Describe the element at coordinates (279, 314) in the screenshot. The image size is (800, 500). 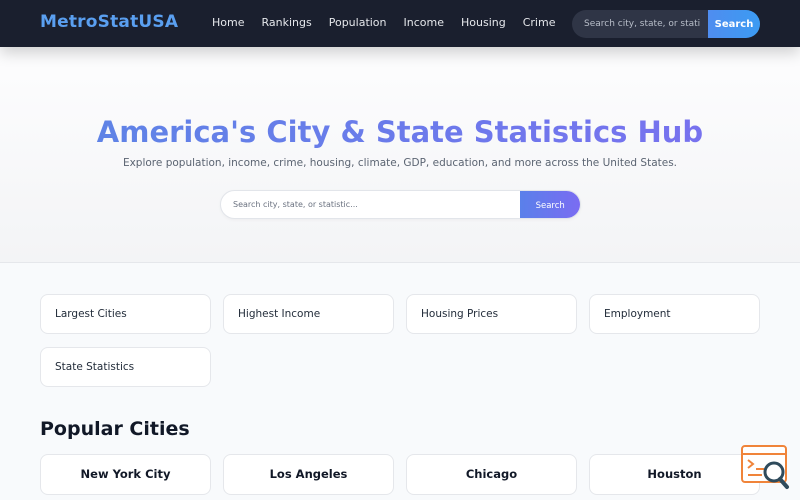
I see `link-card-label: Highest Income` at that location.